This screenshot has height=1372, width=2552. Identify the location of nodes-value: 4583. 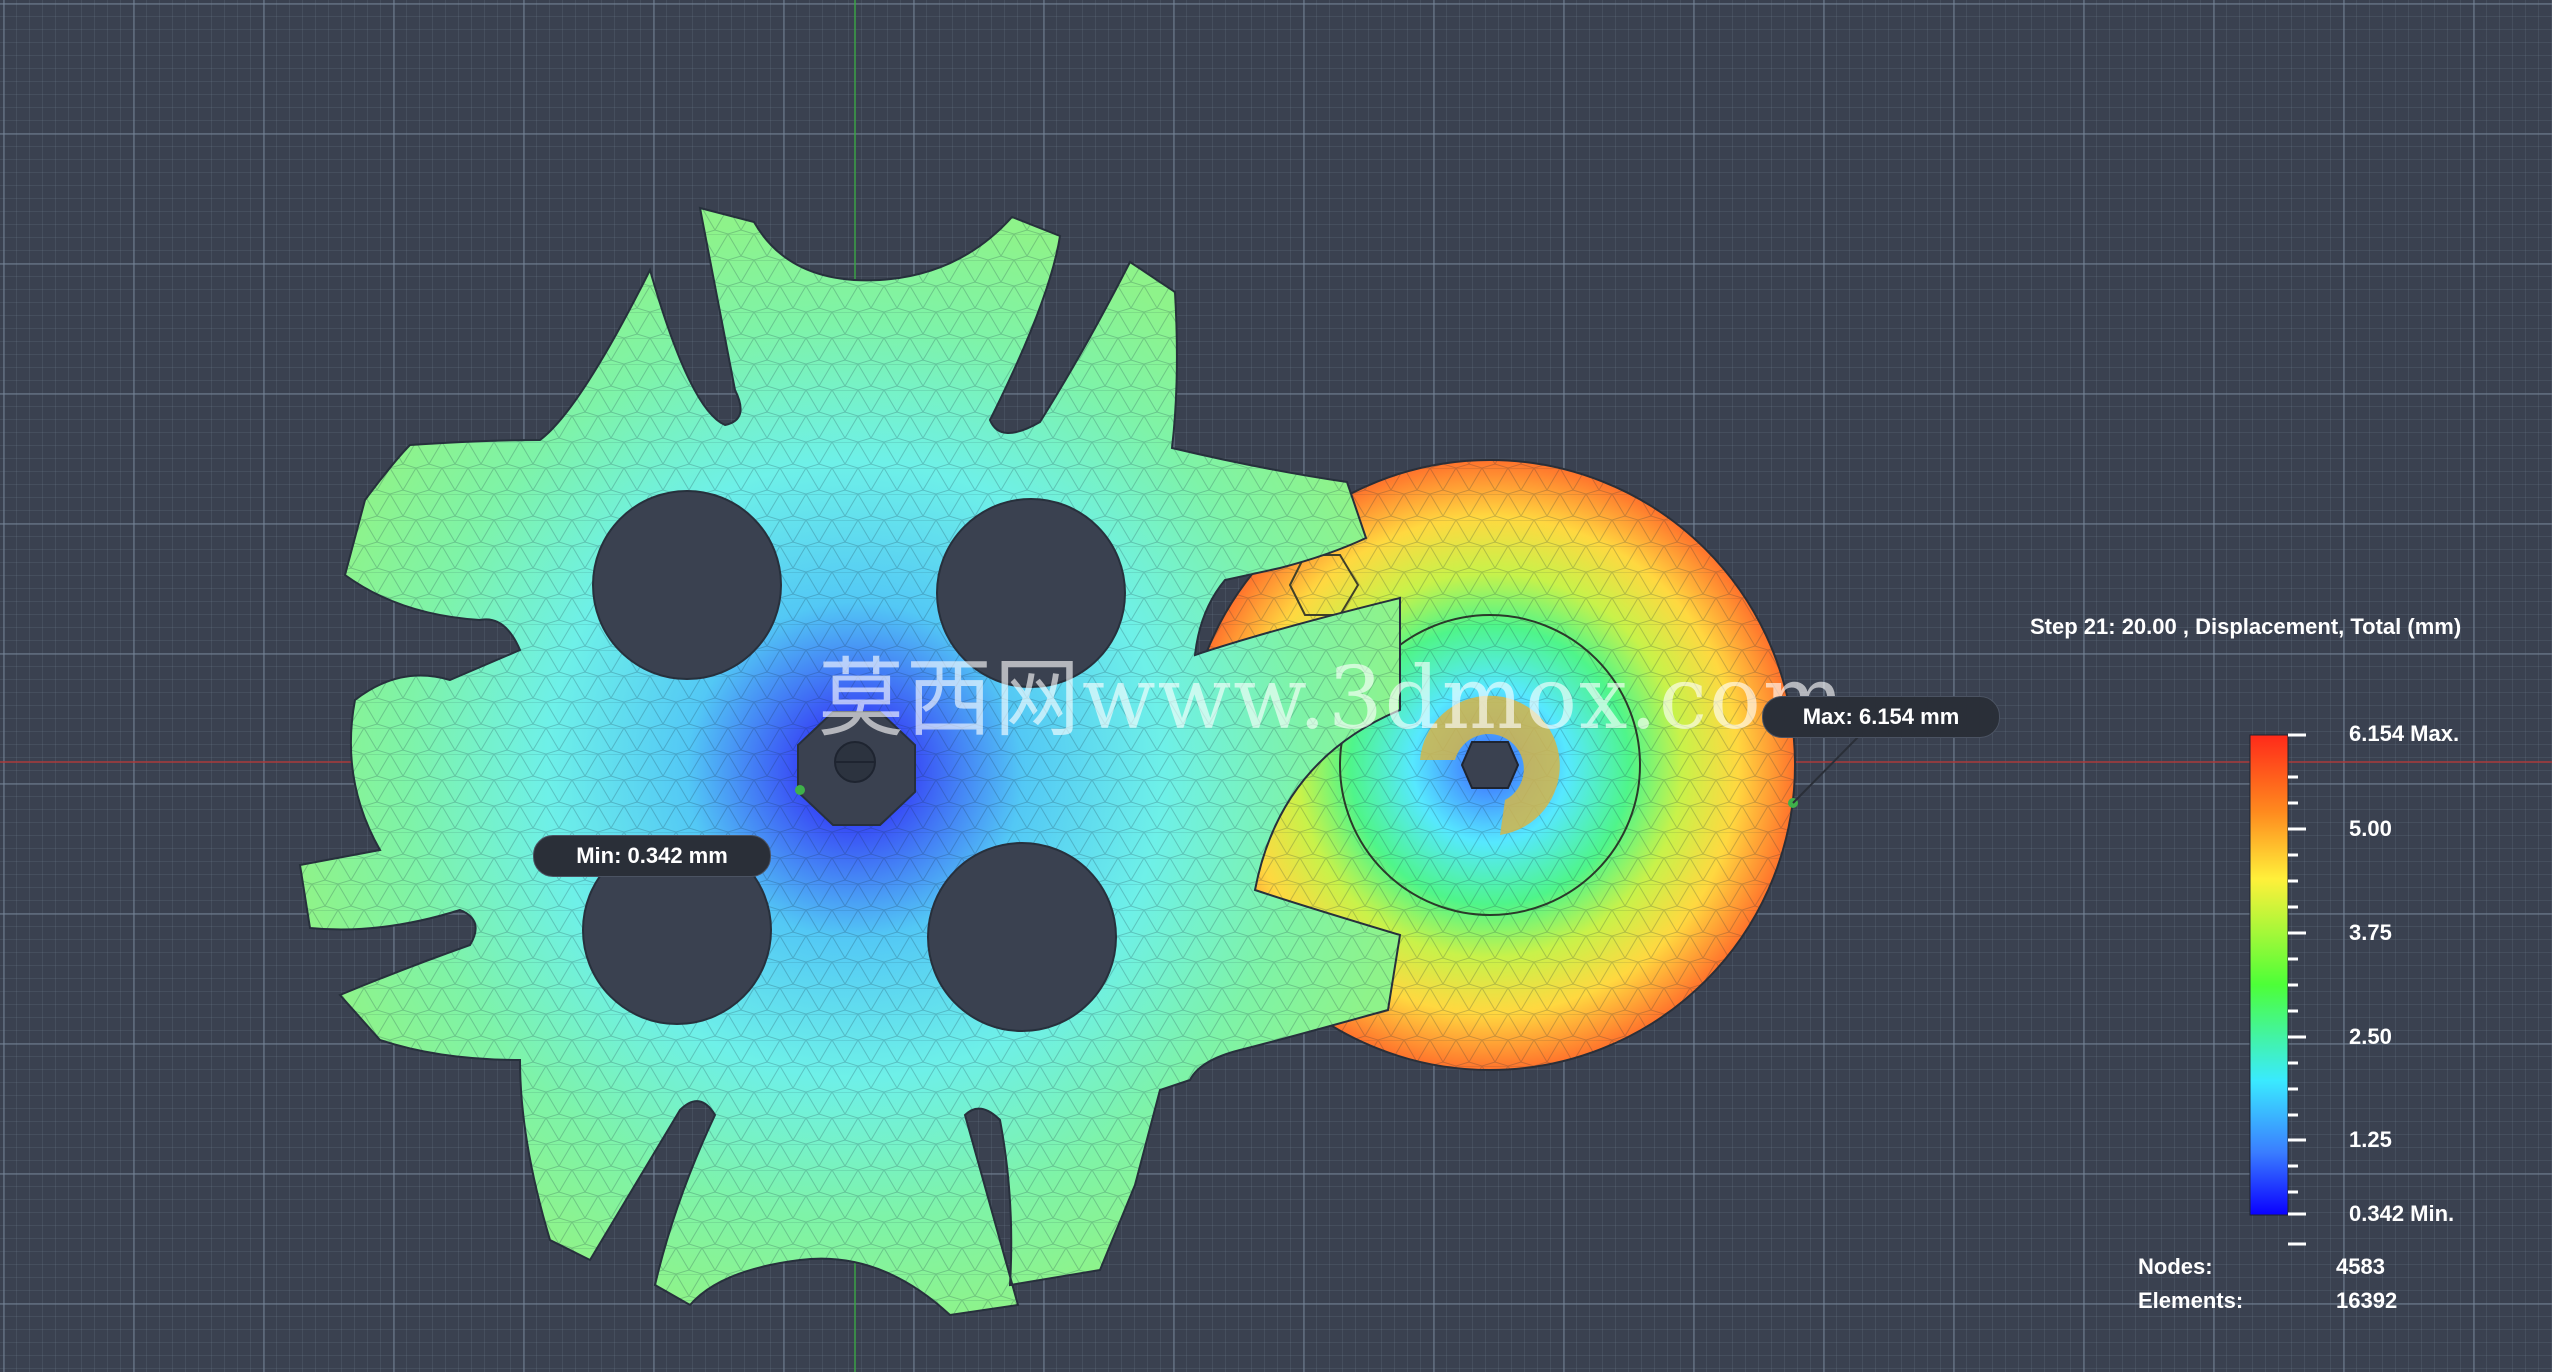
(2360, 1266).